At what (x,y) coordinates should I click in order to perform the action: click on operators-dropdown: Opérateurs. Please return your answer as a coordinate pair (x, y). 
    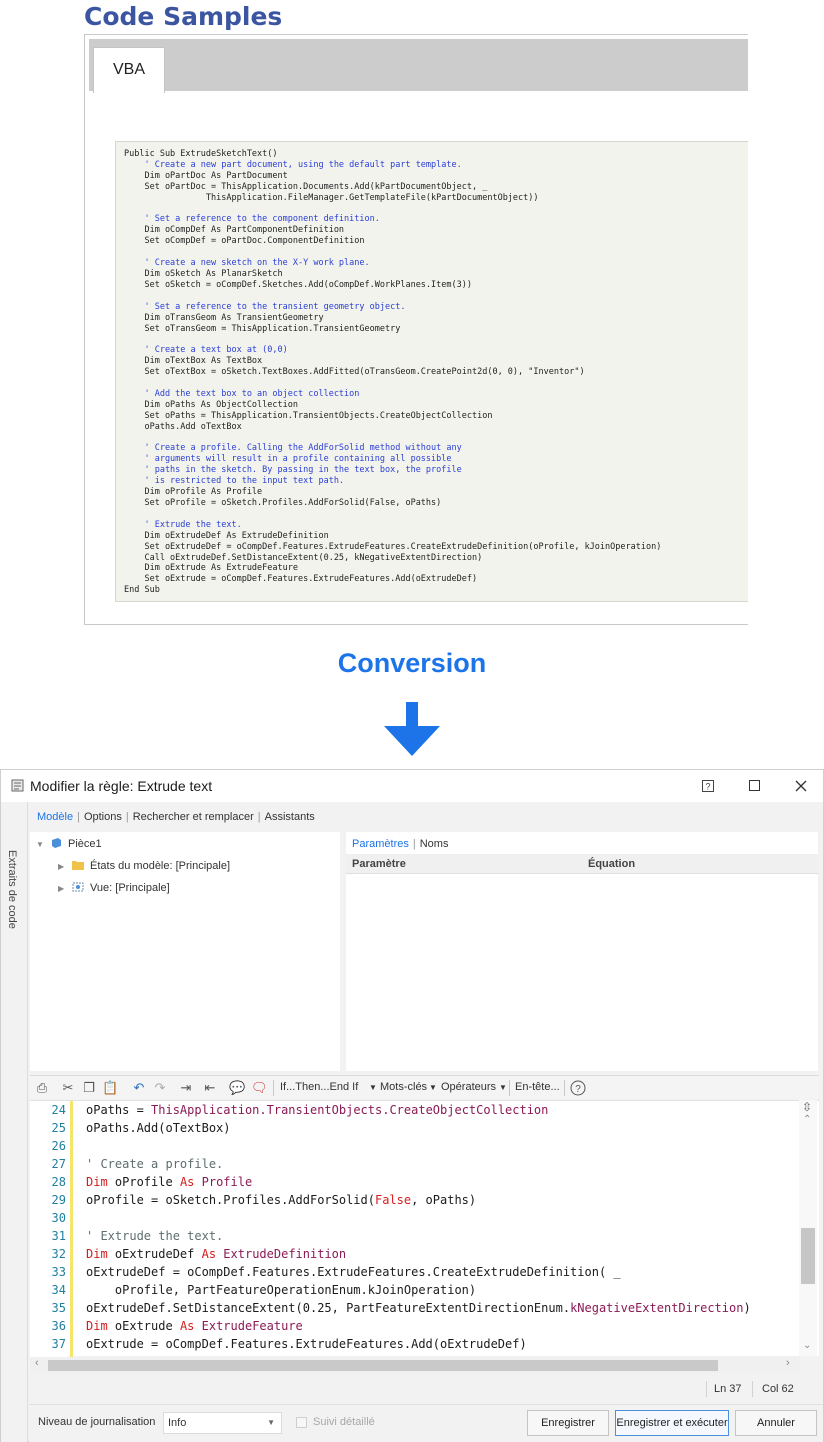
    Looking at the image, I should click on (468, 1087).